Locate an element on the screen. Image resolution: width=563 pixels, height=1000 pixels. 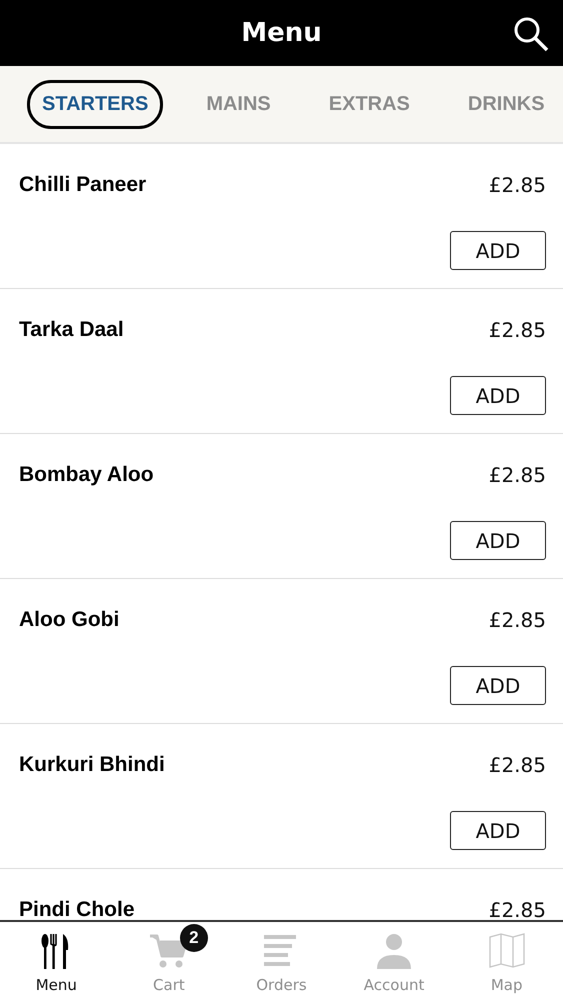
dish-name: Aloo Gobi is located at coordinates (69, 619).